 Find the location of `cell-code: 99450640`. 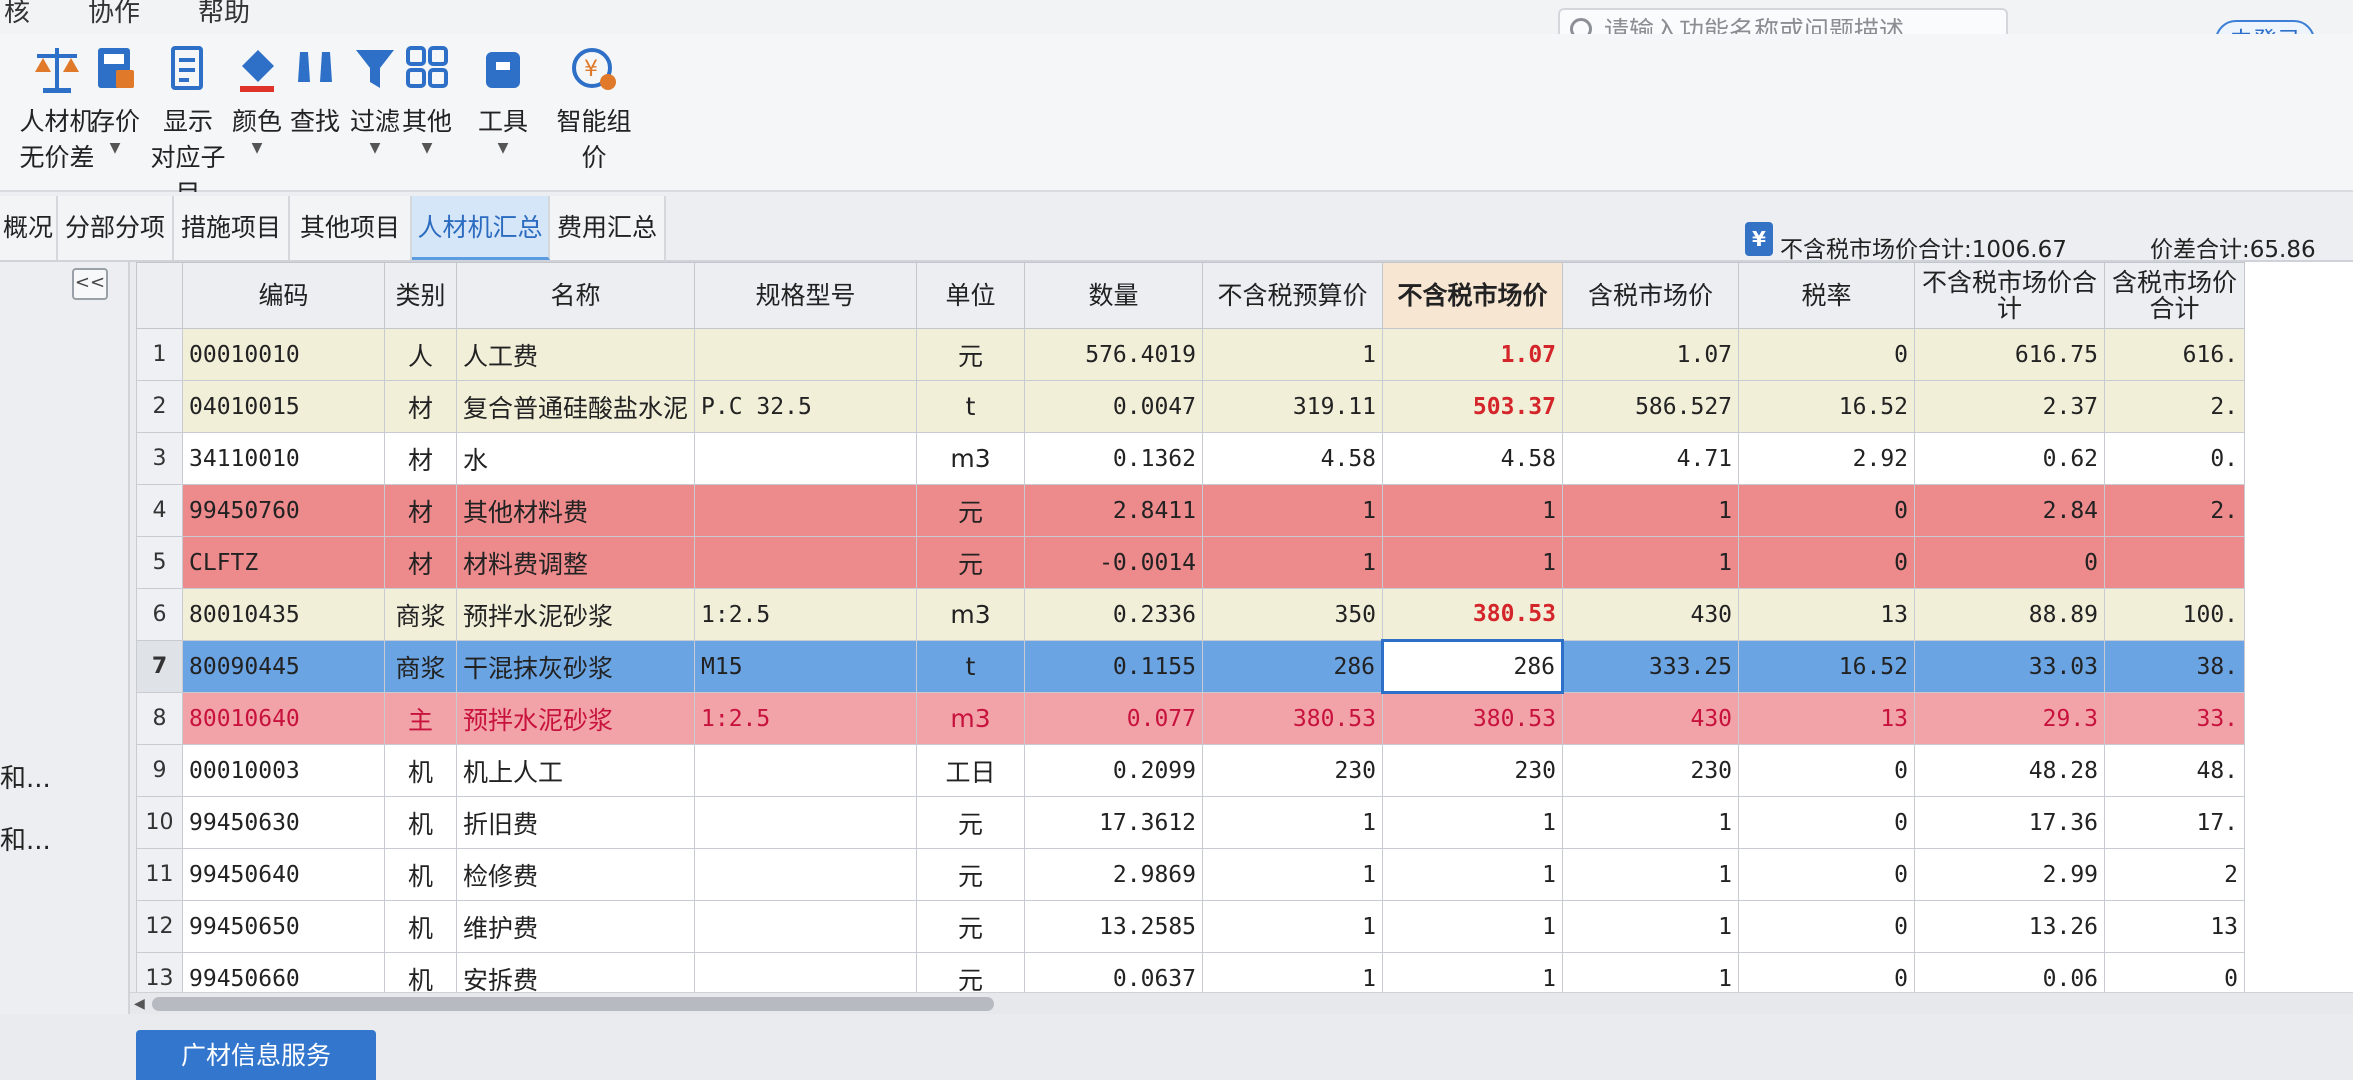

cell-code: 99450640 is located at coordinates (283, 874).